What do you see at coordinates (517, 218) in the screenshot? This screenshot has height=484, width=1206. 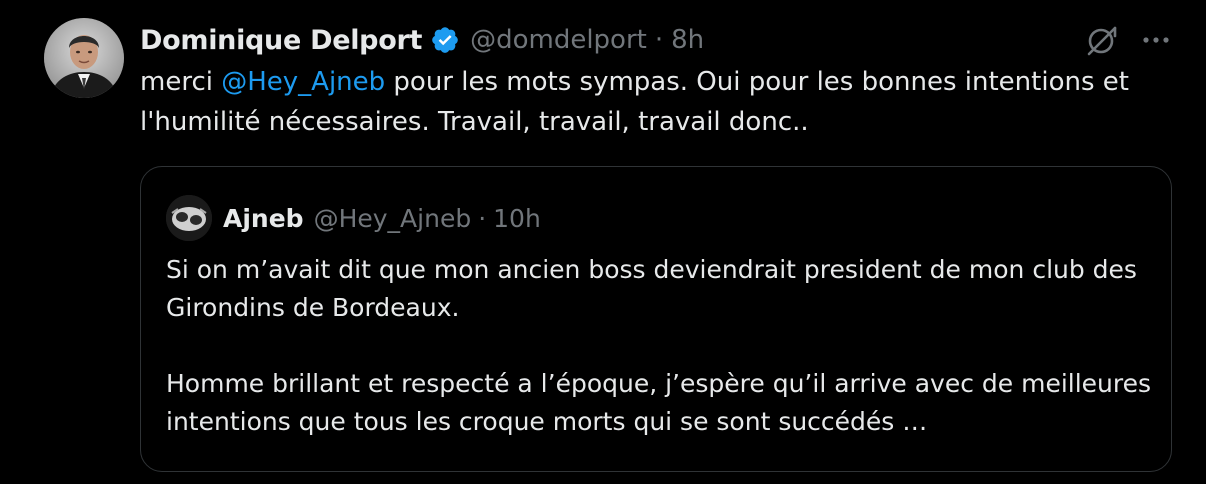 I see `quoted-timestamp: 10h` at bounding box center [517, 218].